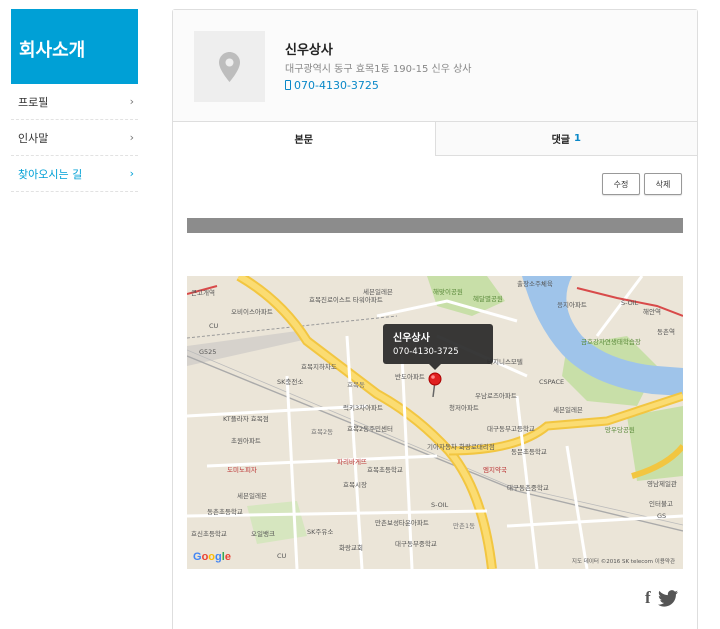 The image size is (720, 629). I want to click on map-label: 엠지약국, so click(495, 470).